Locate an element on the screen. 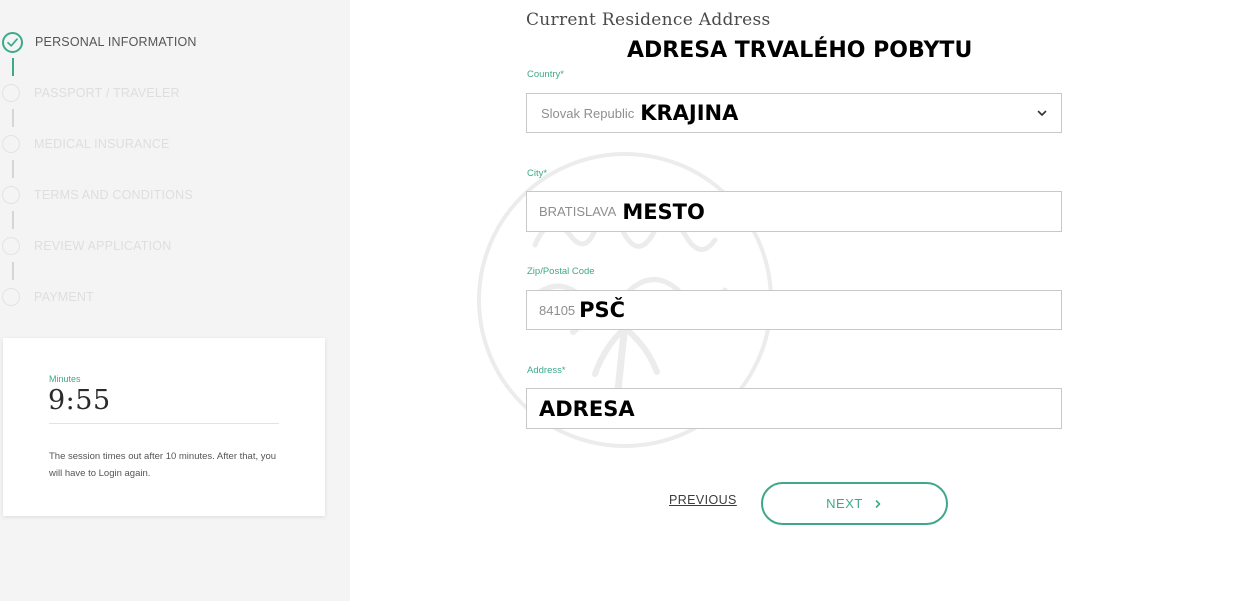 The height and width of the screenshot is (601, 1251). address-label: Address* is located at coordinates (546, 370).